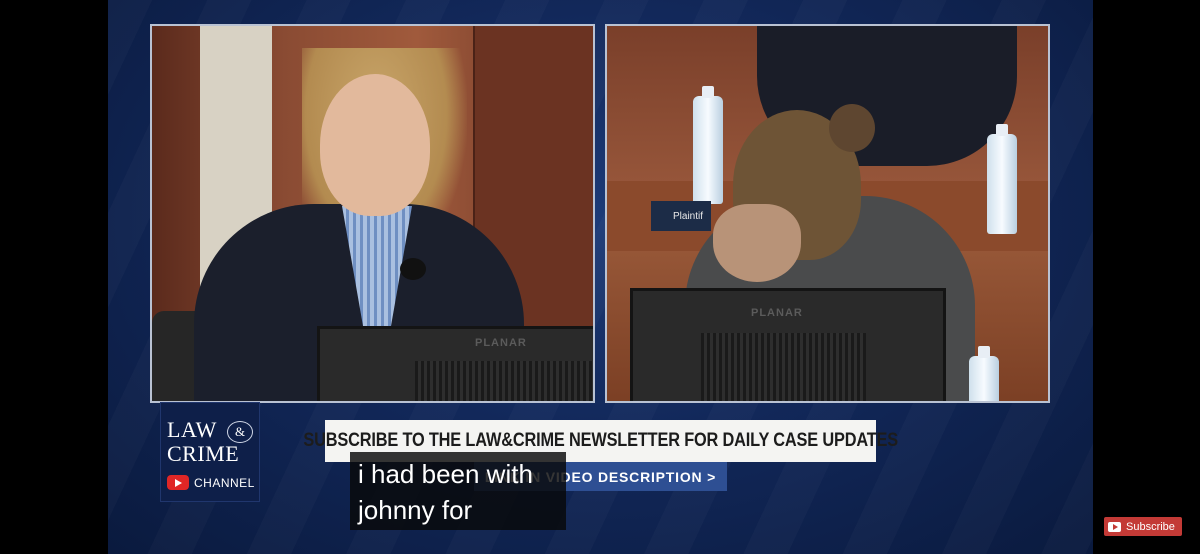 The image size is (1200, 554). Describe the element at coordinates (203, 453) in the screenshot. I see `logo-text-crime: CRIME` at that location.